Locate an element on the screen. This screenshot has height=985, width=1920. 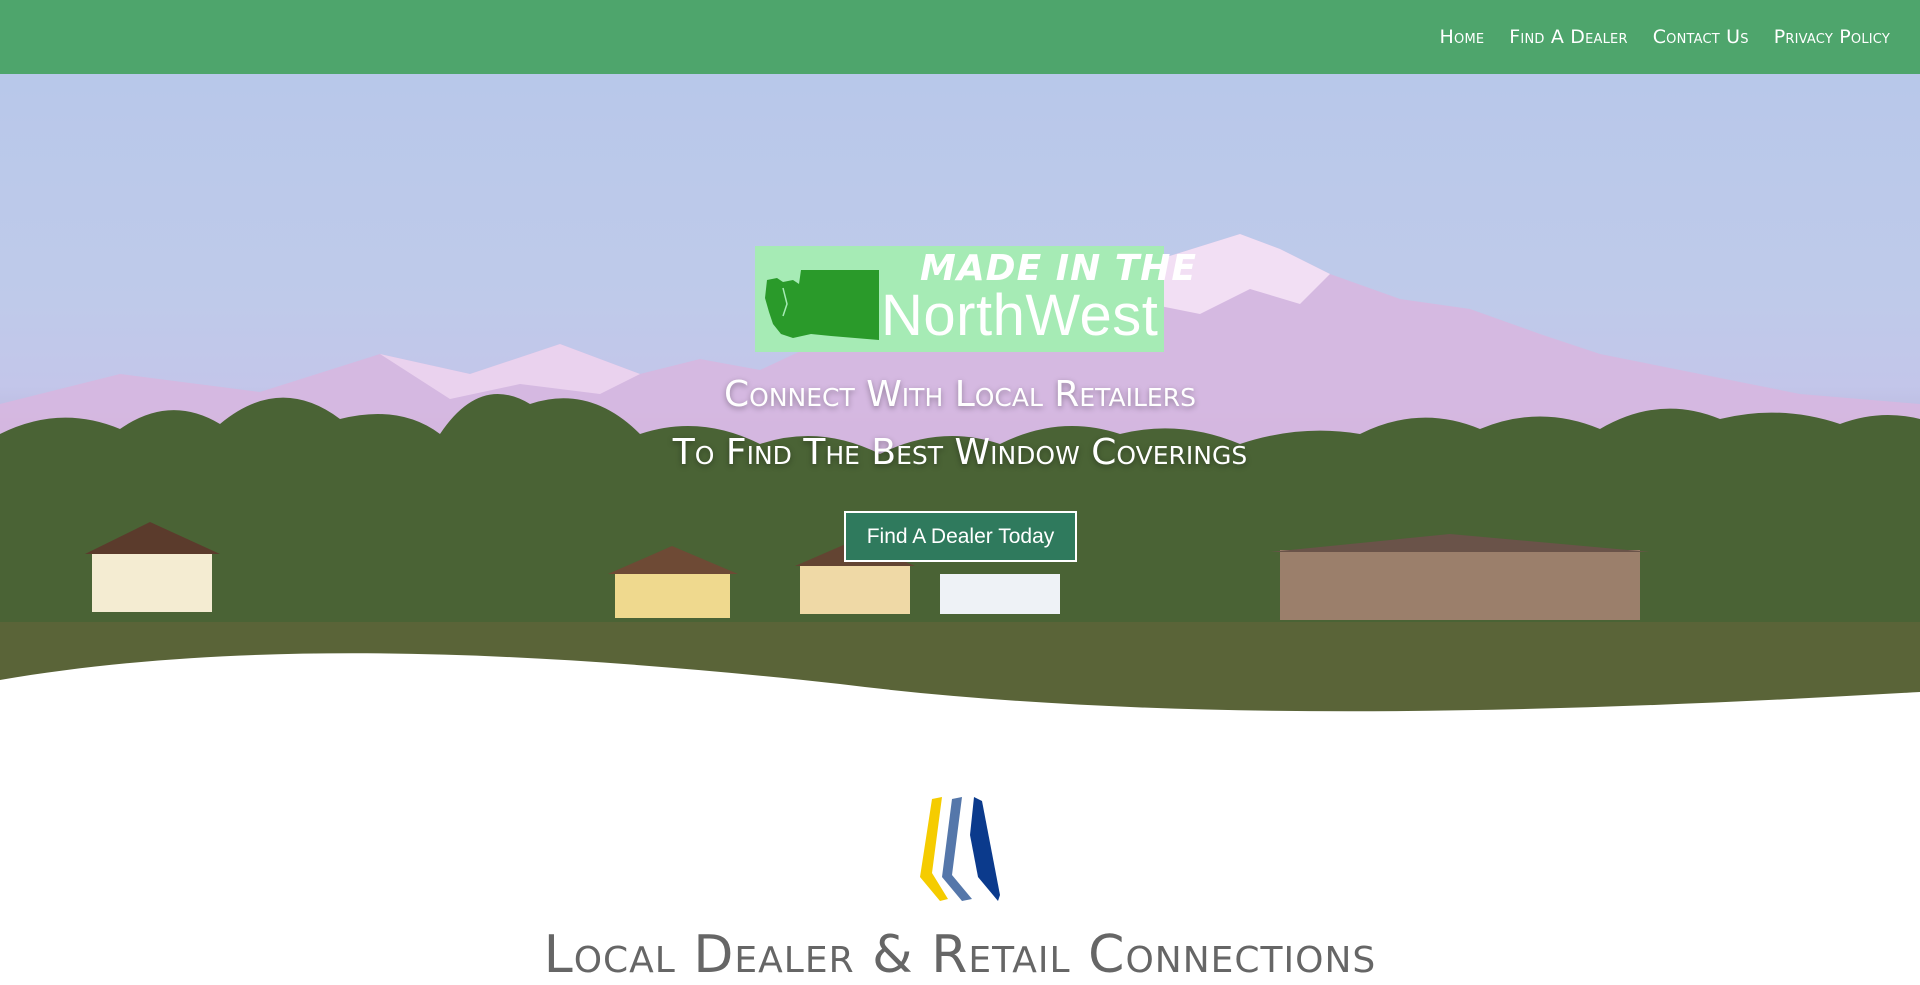
hero-headline-line2: To Find The Best Window Coverings is located at coordinates (960, 452).